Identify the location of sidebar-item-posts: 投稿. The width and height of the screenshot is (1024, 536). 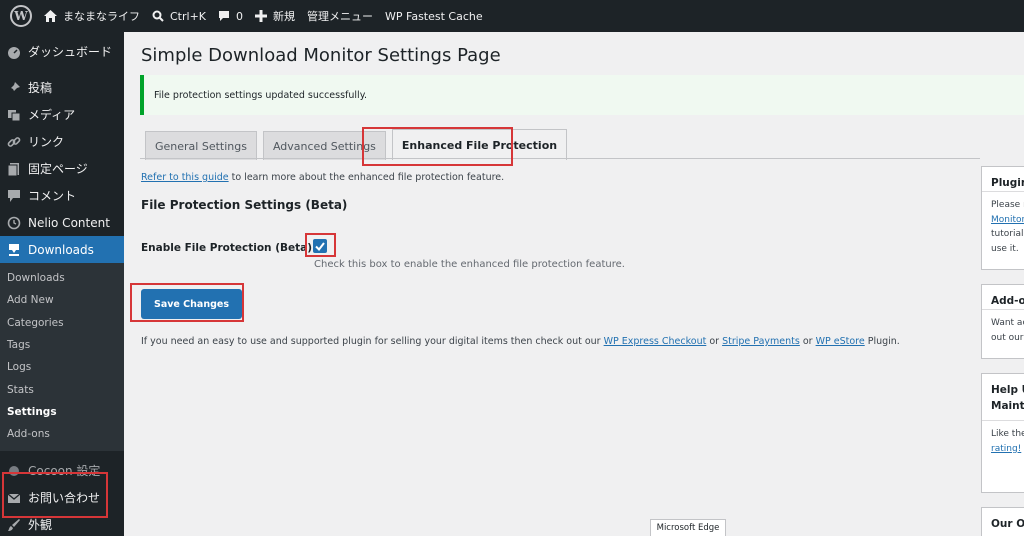
(62, 87).